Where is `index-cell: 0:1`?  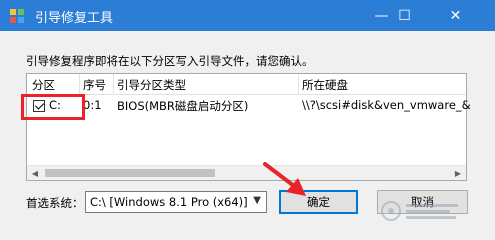
index-cell: 0:1 is located at coordinates (92, 105).